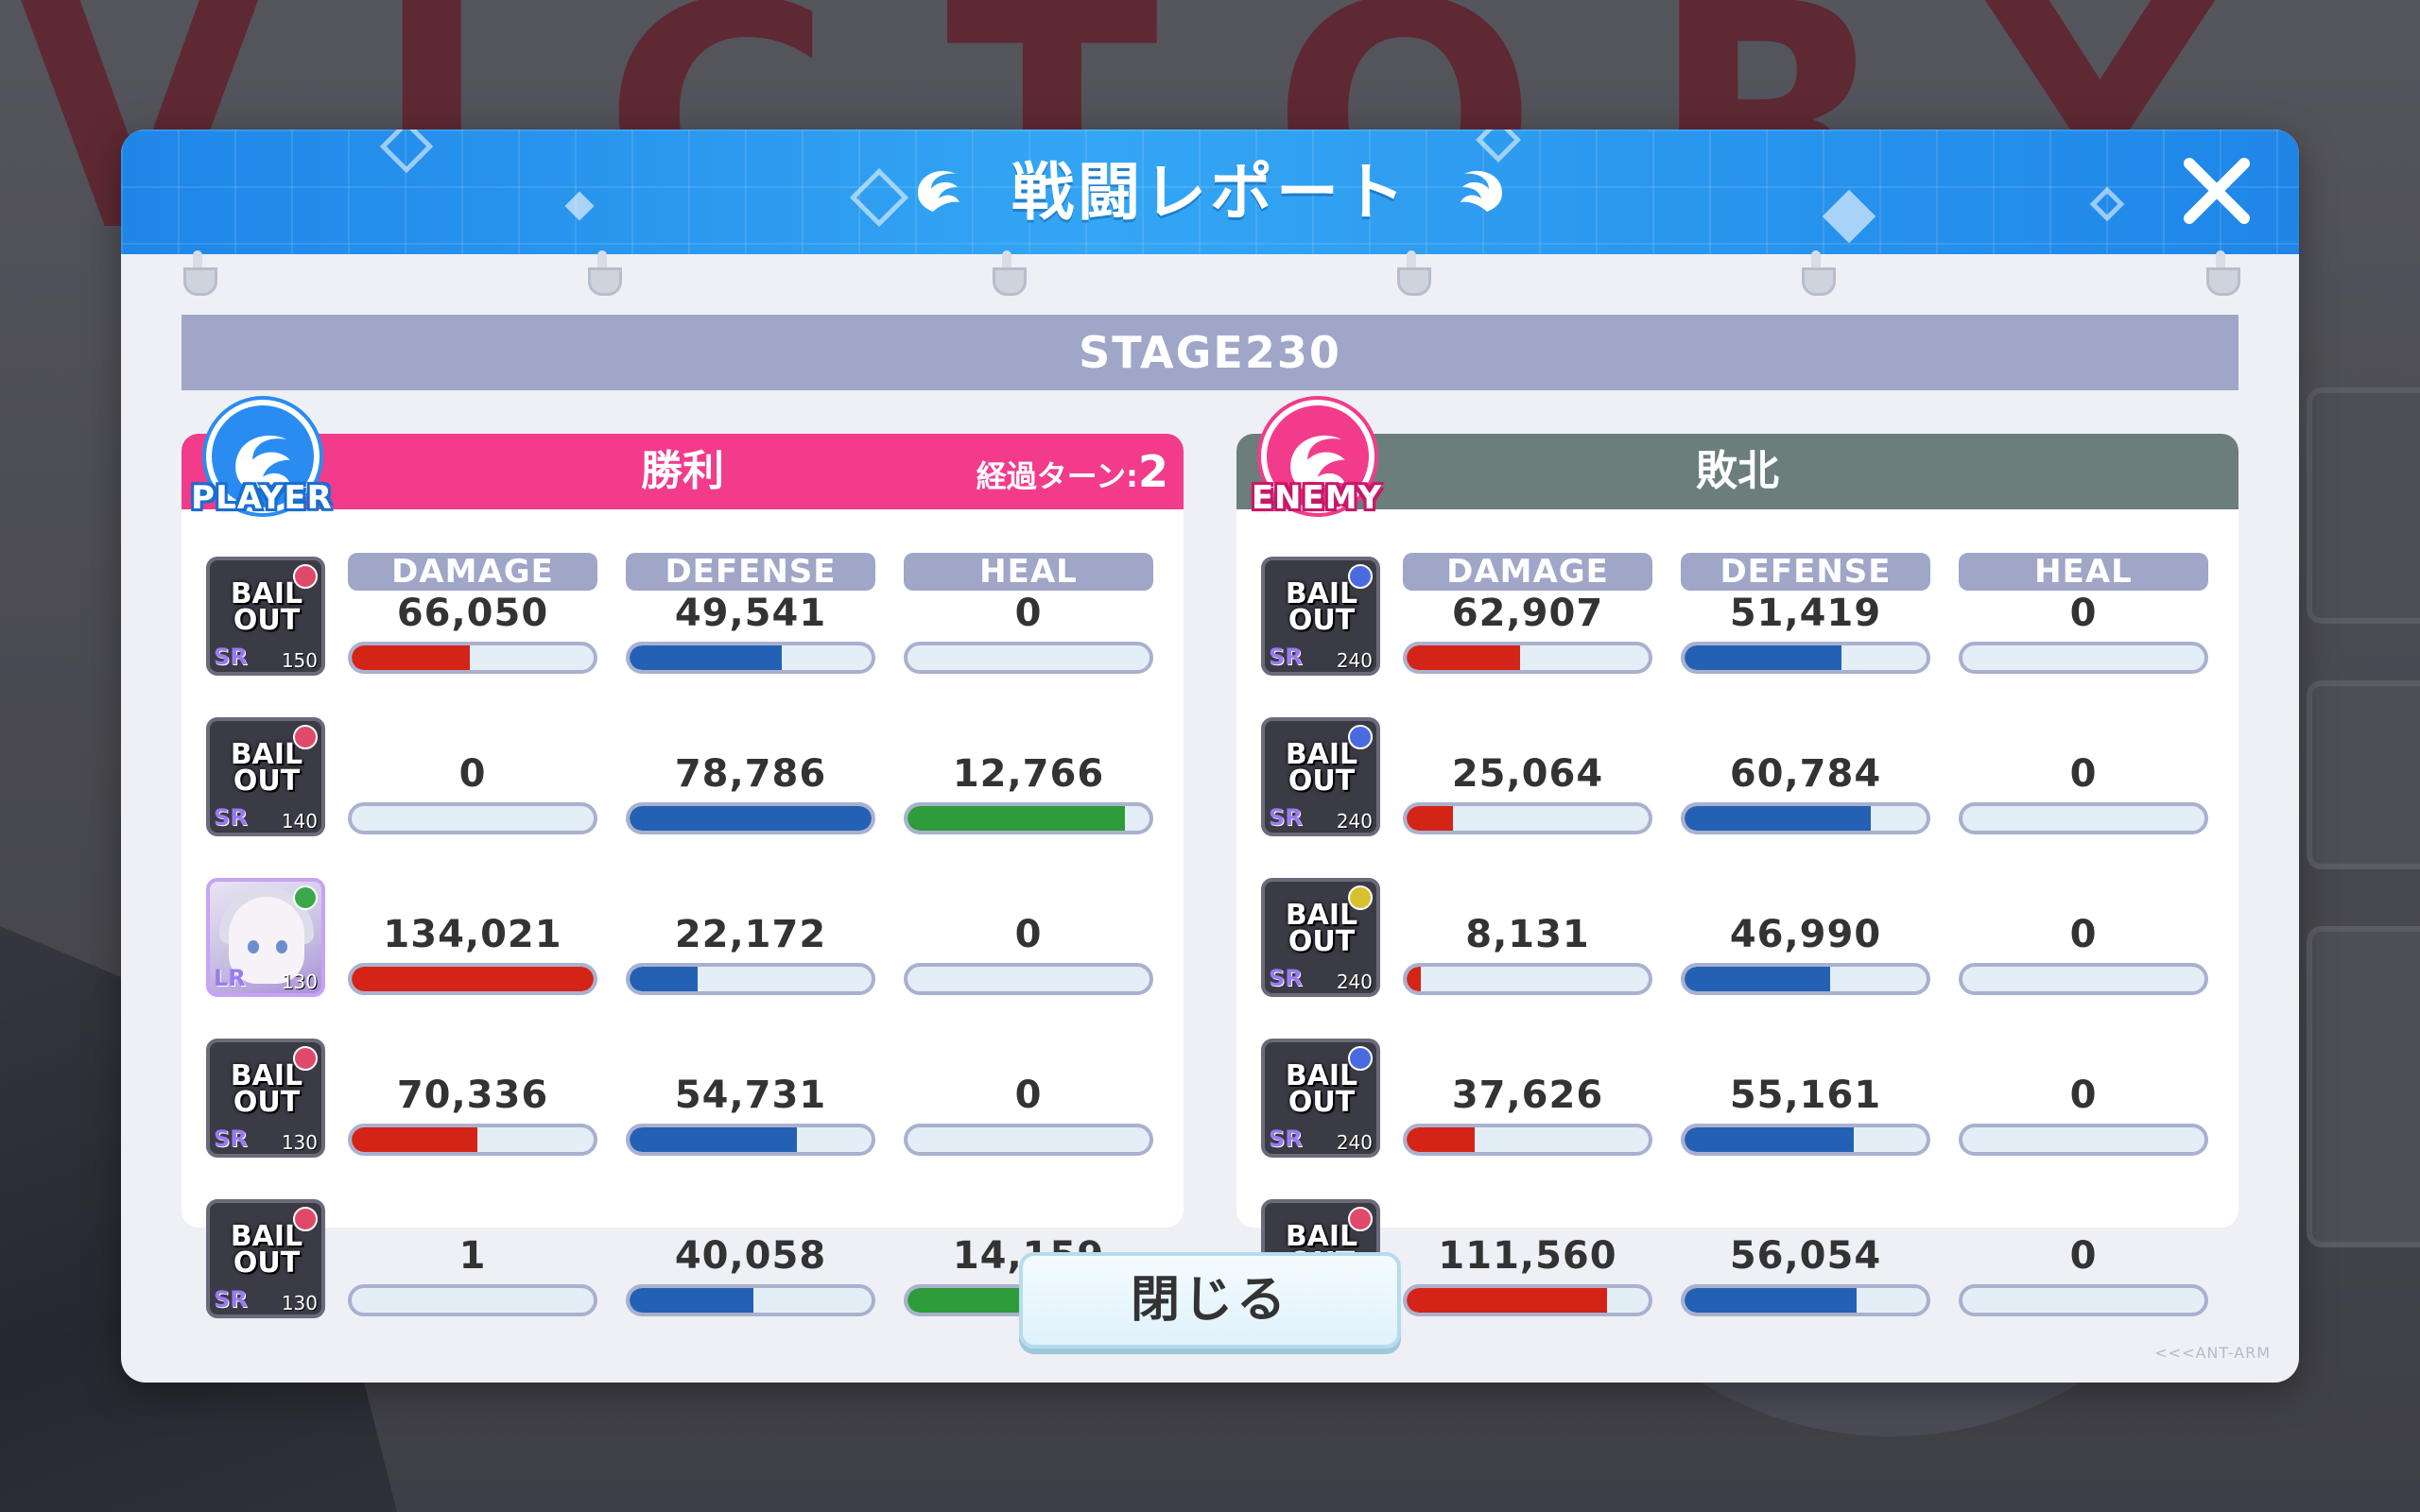 Image resolution: width=2420 pixels, height=1512 pixels. I want to click on dialog-title-row: 戦闘レポート, so click(1210, 194).